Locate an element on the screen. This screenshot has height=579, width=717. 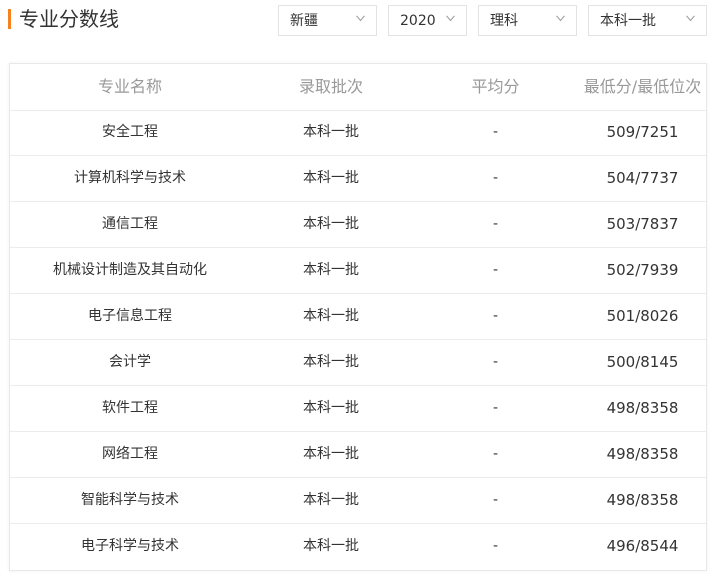
table-header: 专业名称 录取批次 平均分 最低分/最低位次 is located at coordinates (358, 87).